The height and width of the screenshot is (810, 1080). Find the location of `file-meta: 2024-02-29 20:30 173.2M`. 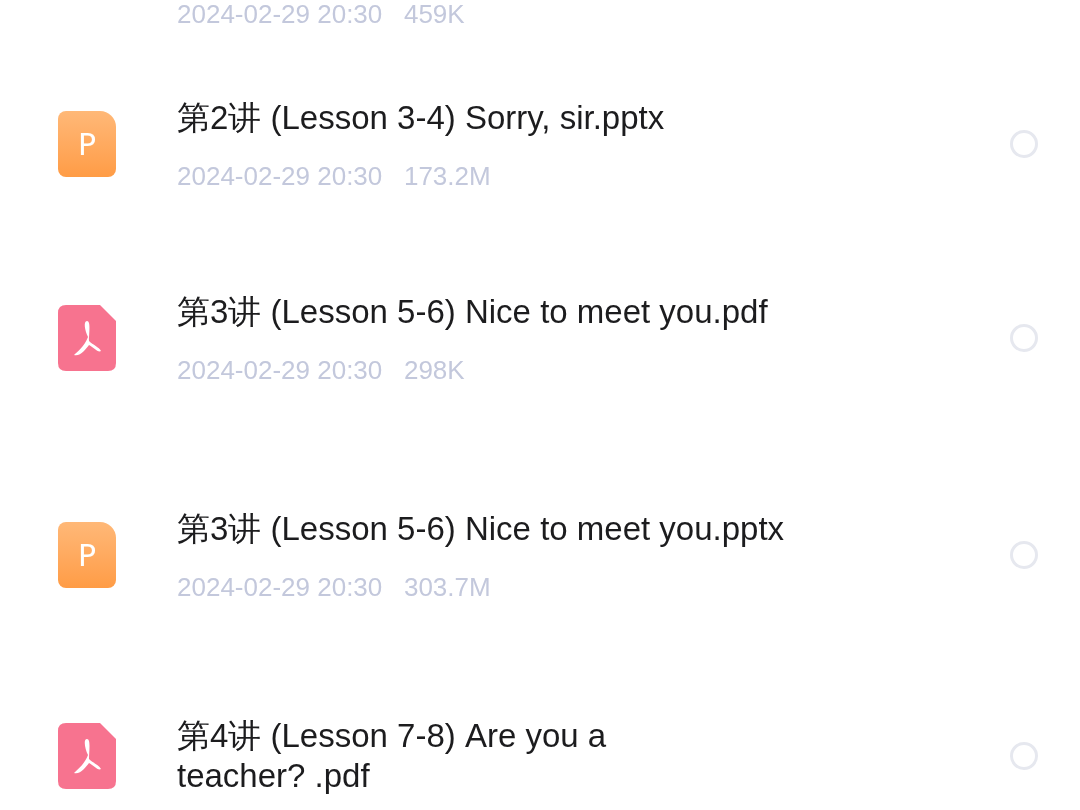

file-meta: 2024-02-29 20:30 173.2M is located at coordinates (334, 176).